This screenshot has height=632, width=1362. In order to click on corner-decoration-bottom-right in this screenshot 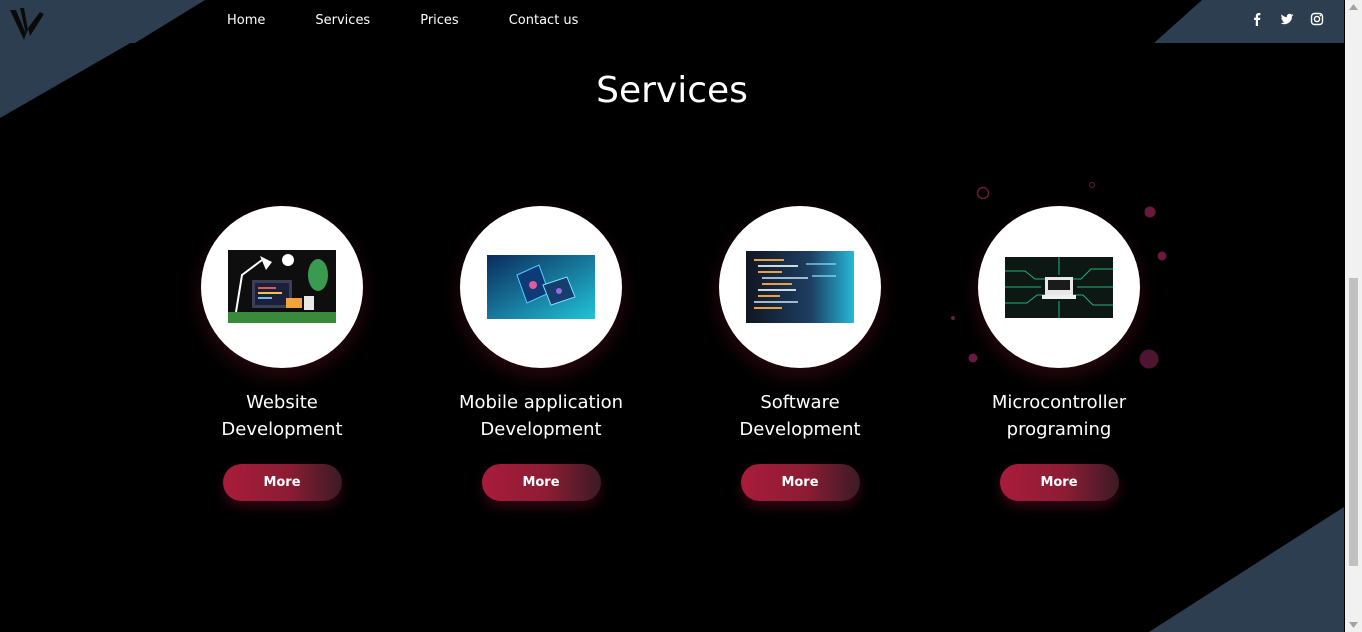, I will do `click(1246, 569)`.